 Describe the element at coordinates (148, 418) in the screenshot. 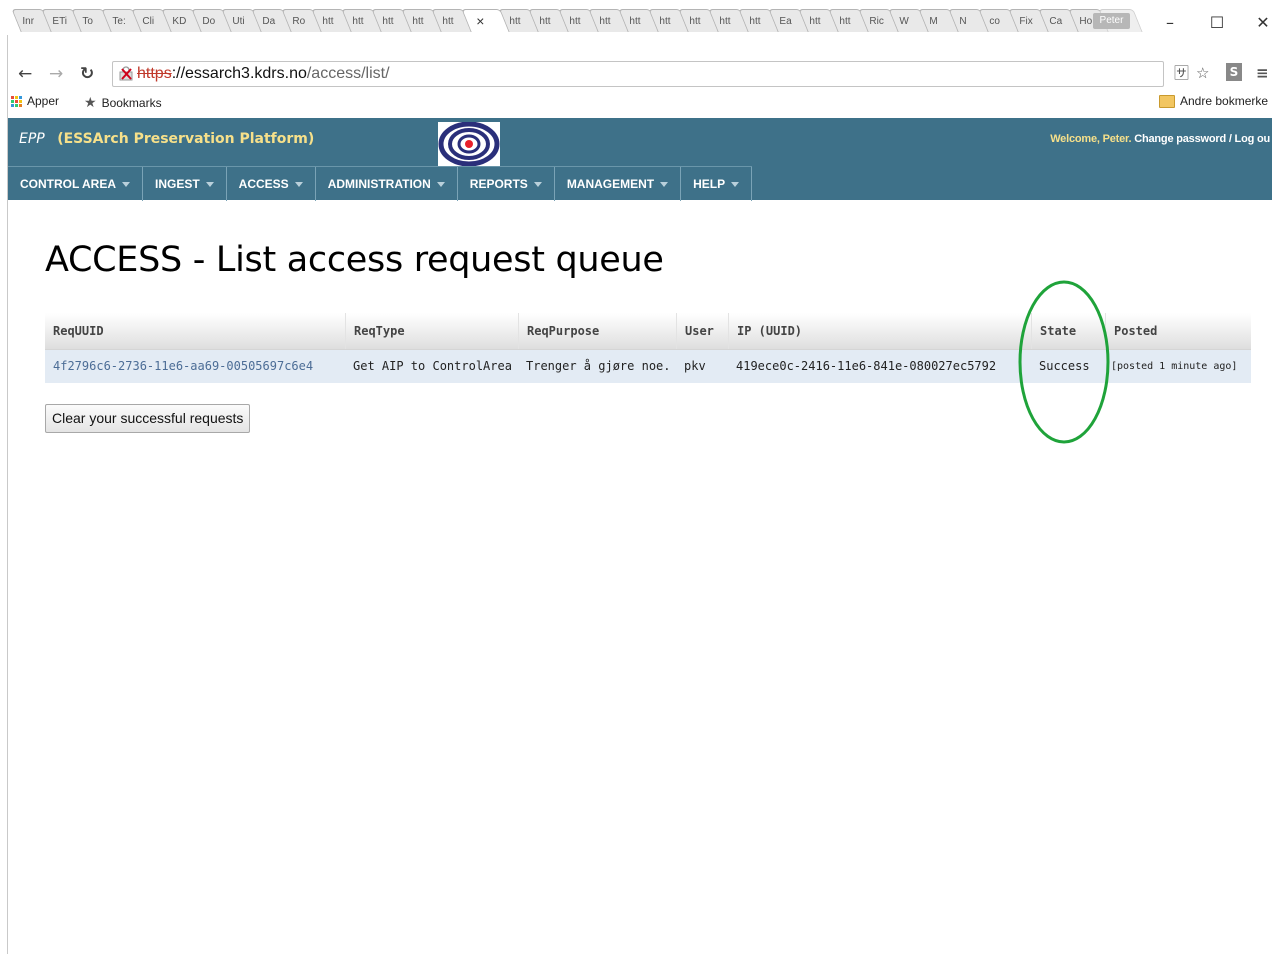

I see `clear-successful-requests-button: Clear your successful requests` at that location.